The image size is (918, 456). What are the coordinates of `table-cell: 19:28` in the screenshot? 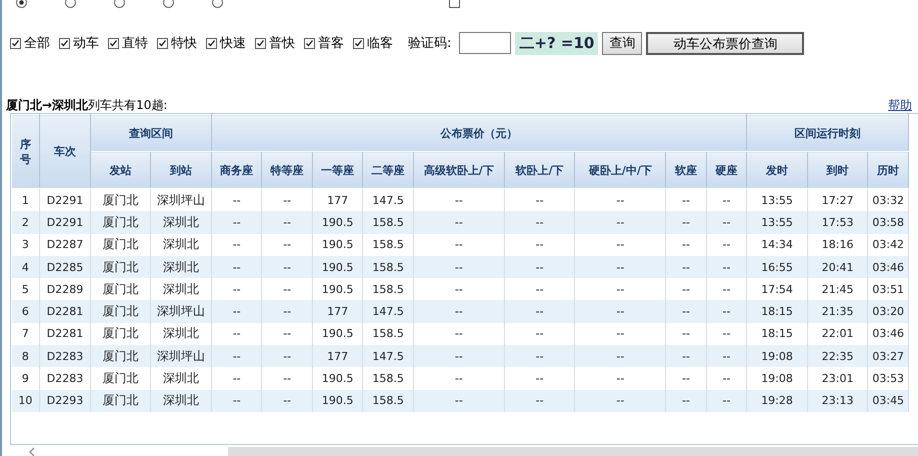 It's located at (777, 401).